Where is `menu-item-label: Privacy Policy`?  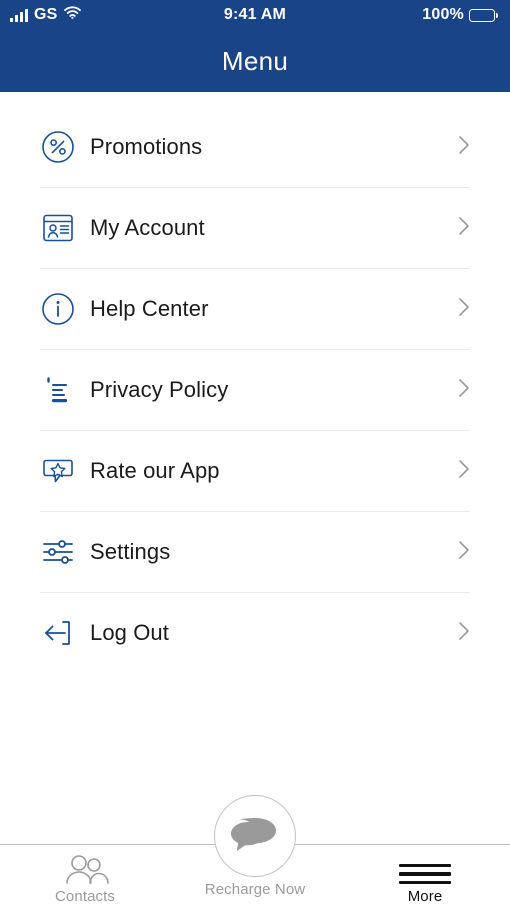 menu-item-label: Privacy Policy is located at coordinates (159, 389).